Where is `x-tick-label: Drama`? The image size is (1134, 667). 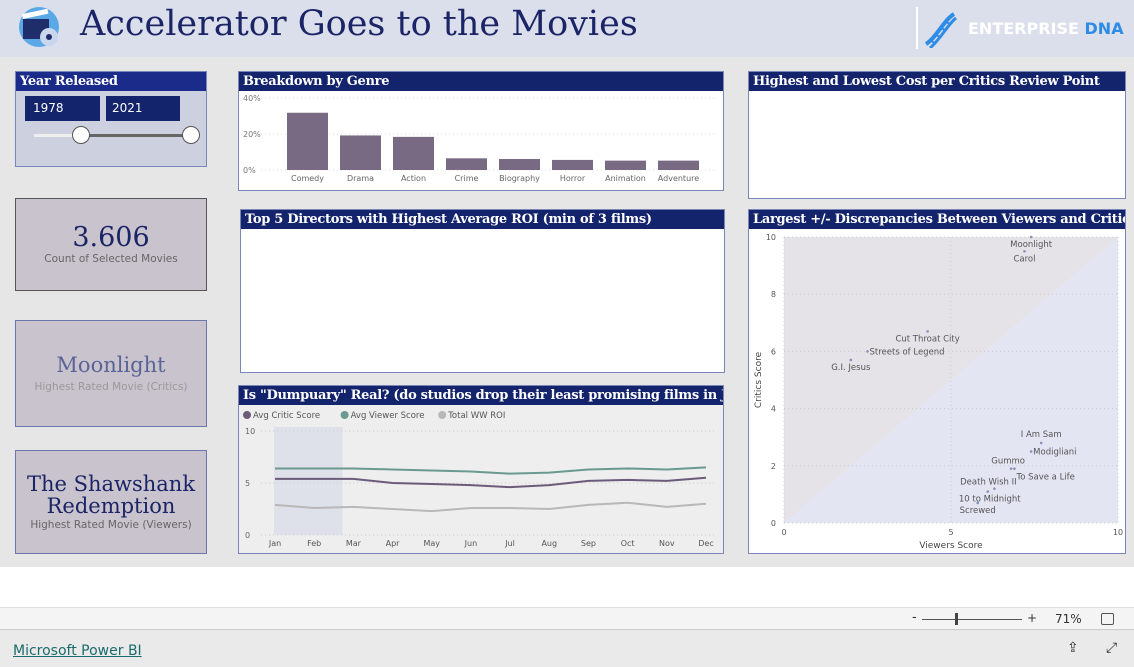
x-tick-label: Drama is located at coordinates (360, 178).